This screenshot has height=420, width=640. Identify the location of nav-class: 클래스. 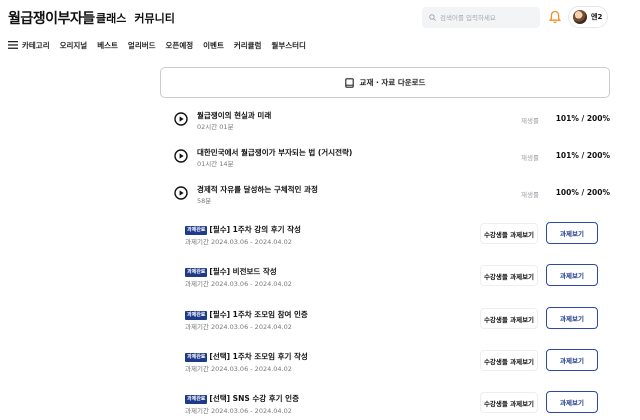
(111, 18).